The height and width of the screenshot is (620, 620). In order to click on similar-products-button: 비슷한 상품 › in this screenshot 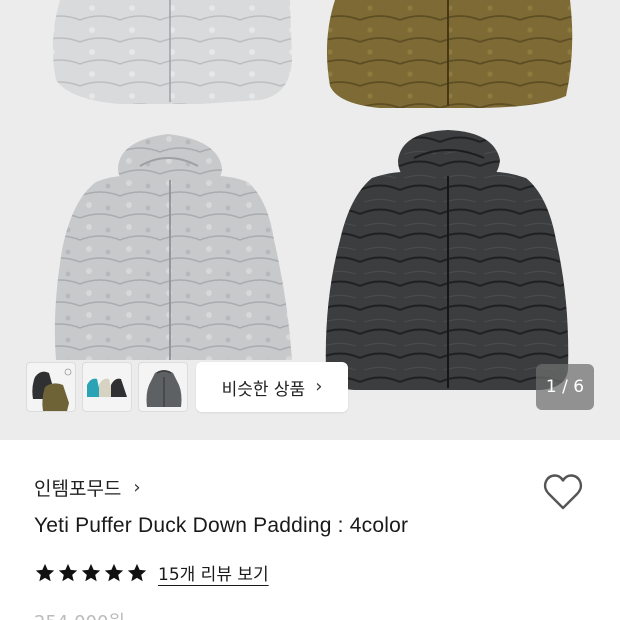, I will do `click(272, 387)`.